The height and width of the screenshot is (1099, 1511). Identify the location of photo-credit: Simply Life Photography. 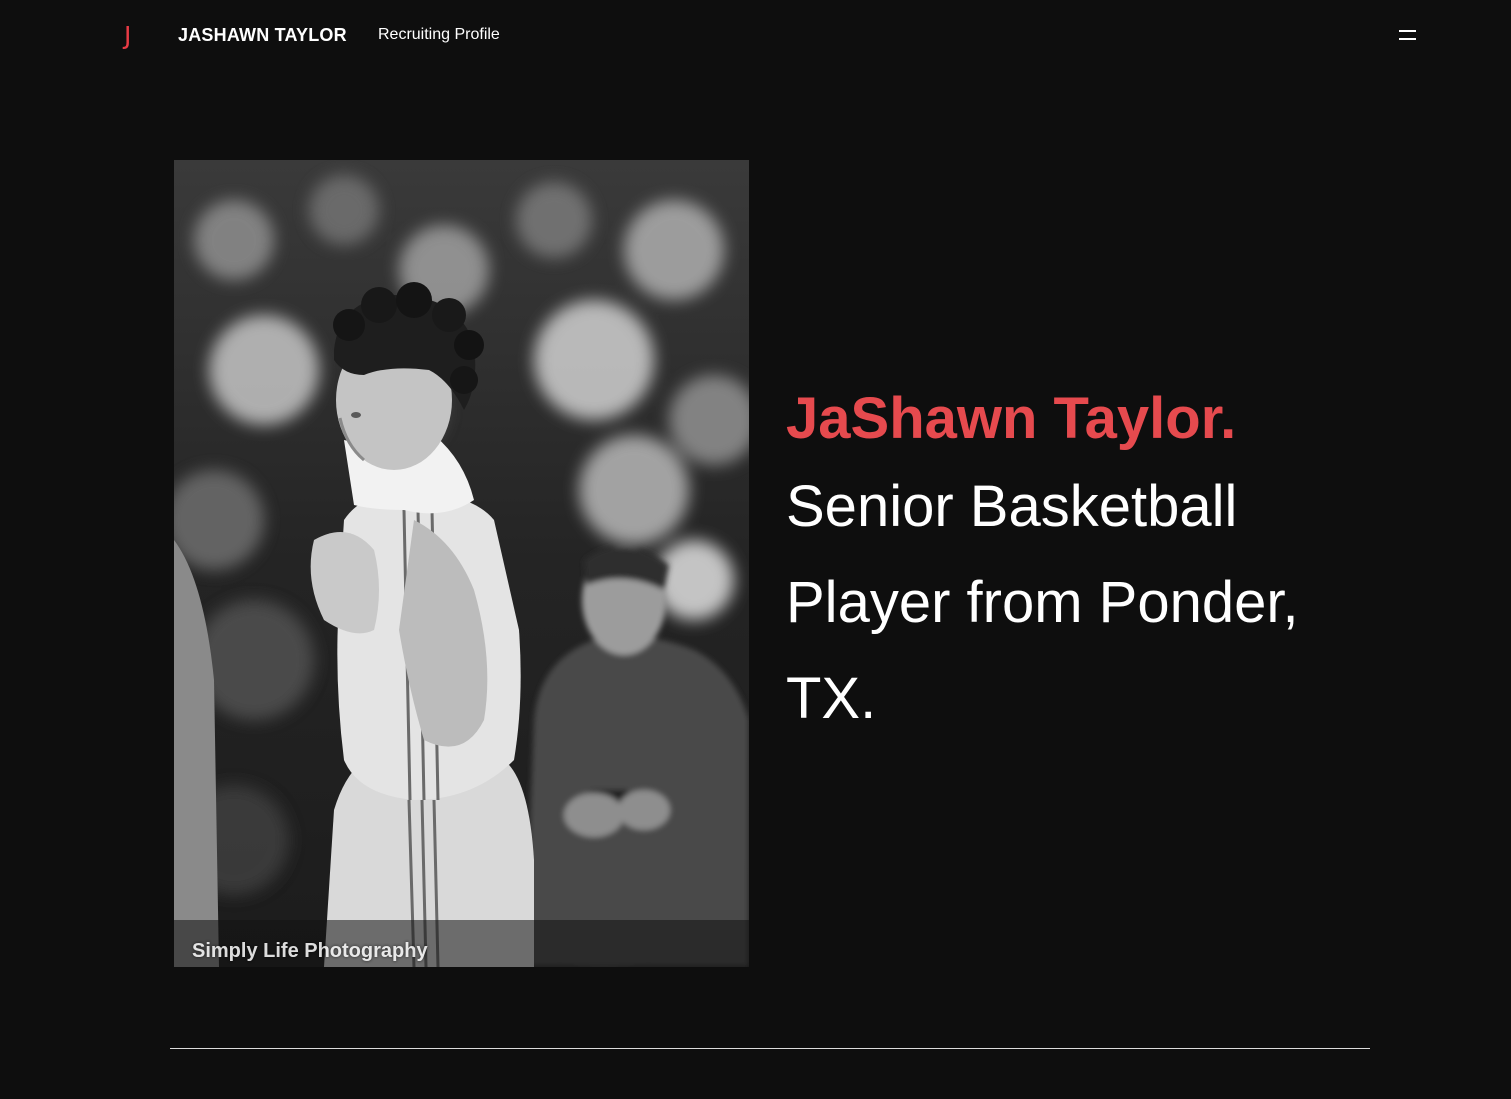
(310, 951).